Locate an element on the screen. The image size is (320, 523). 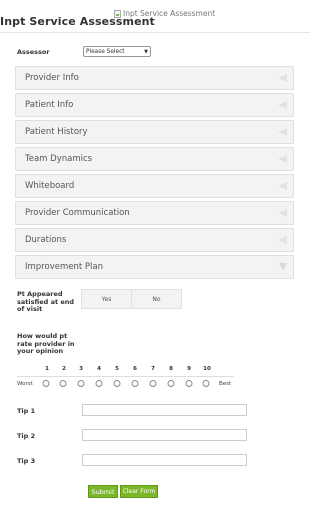
scale-number: 9 is located at coordinates (189, 369).